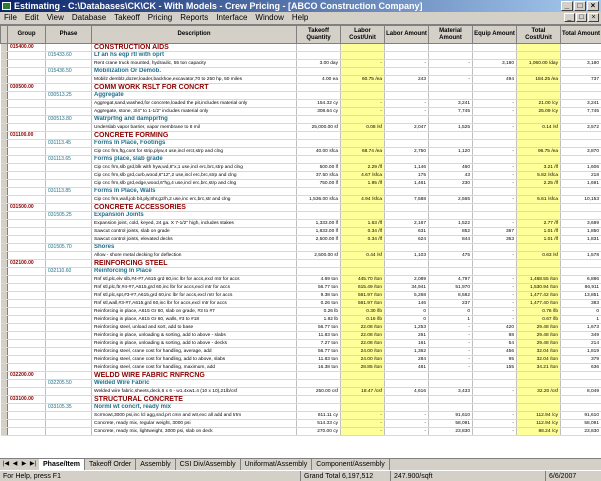 The height and width of the screenshot is (481, 601). Describe the element at coordinates (580, 391) in the screenshot. I see `total-amount: 8,049` at that location.